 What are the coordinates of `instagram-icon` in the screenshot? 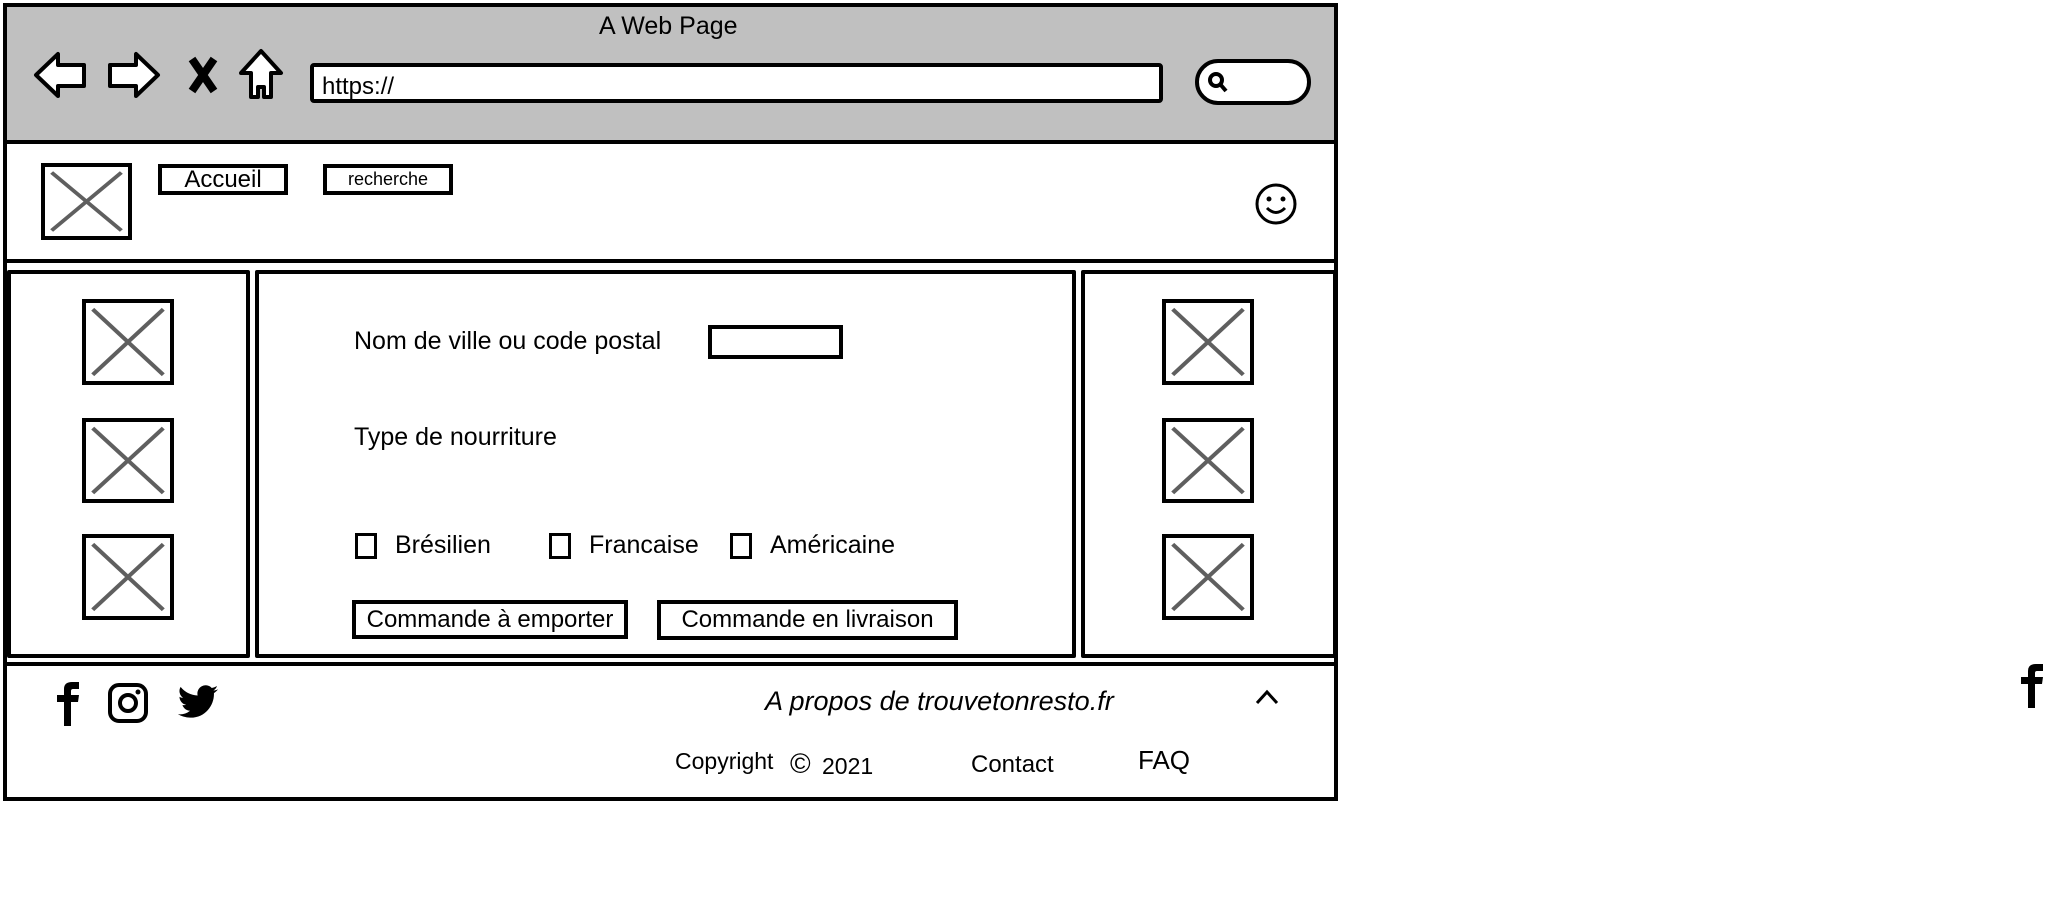 It's located at (128, 703).